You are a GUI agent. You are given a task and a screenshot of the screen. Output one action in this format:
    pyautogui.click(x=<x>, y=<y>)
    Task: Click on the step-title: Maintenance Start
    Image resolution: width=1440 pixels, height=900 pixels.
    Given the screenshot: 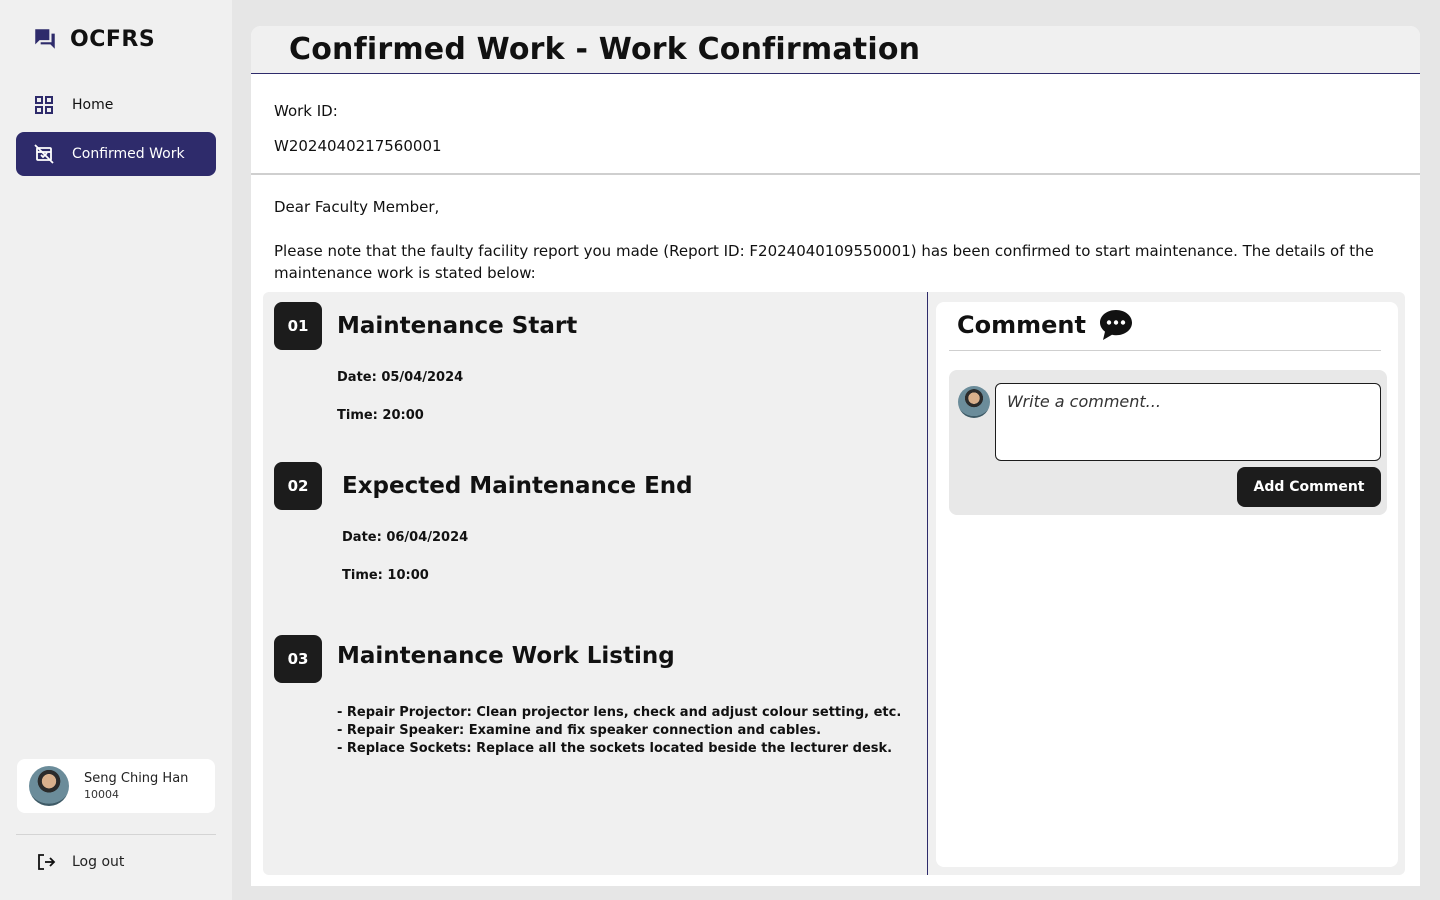 What is the action you would take?
    pyautogui.click(x=457, y=326)
    